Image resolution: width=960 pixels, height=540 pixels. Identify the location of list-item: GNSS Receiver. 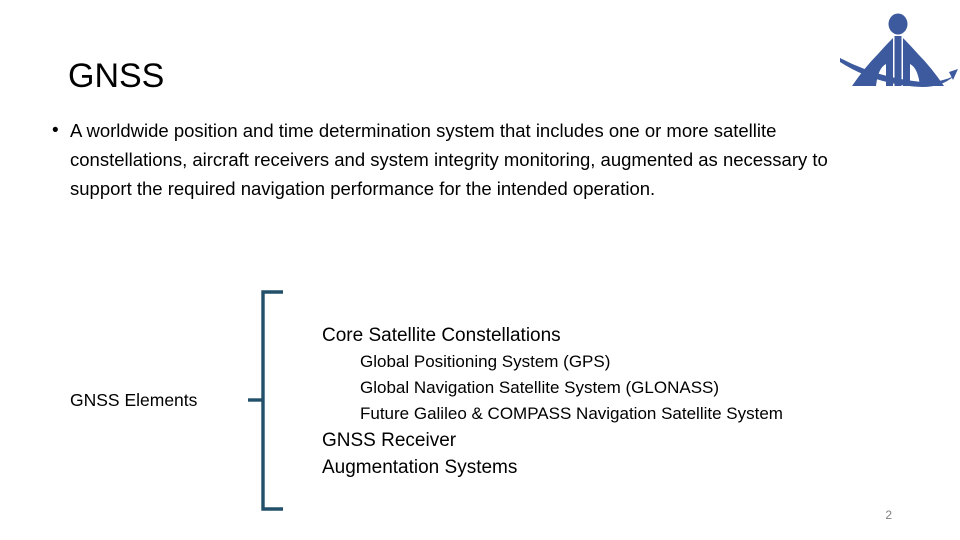
(389, 440).